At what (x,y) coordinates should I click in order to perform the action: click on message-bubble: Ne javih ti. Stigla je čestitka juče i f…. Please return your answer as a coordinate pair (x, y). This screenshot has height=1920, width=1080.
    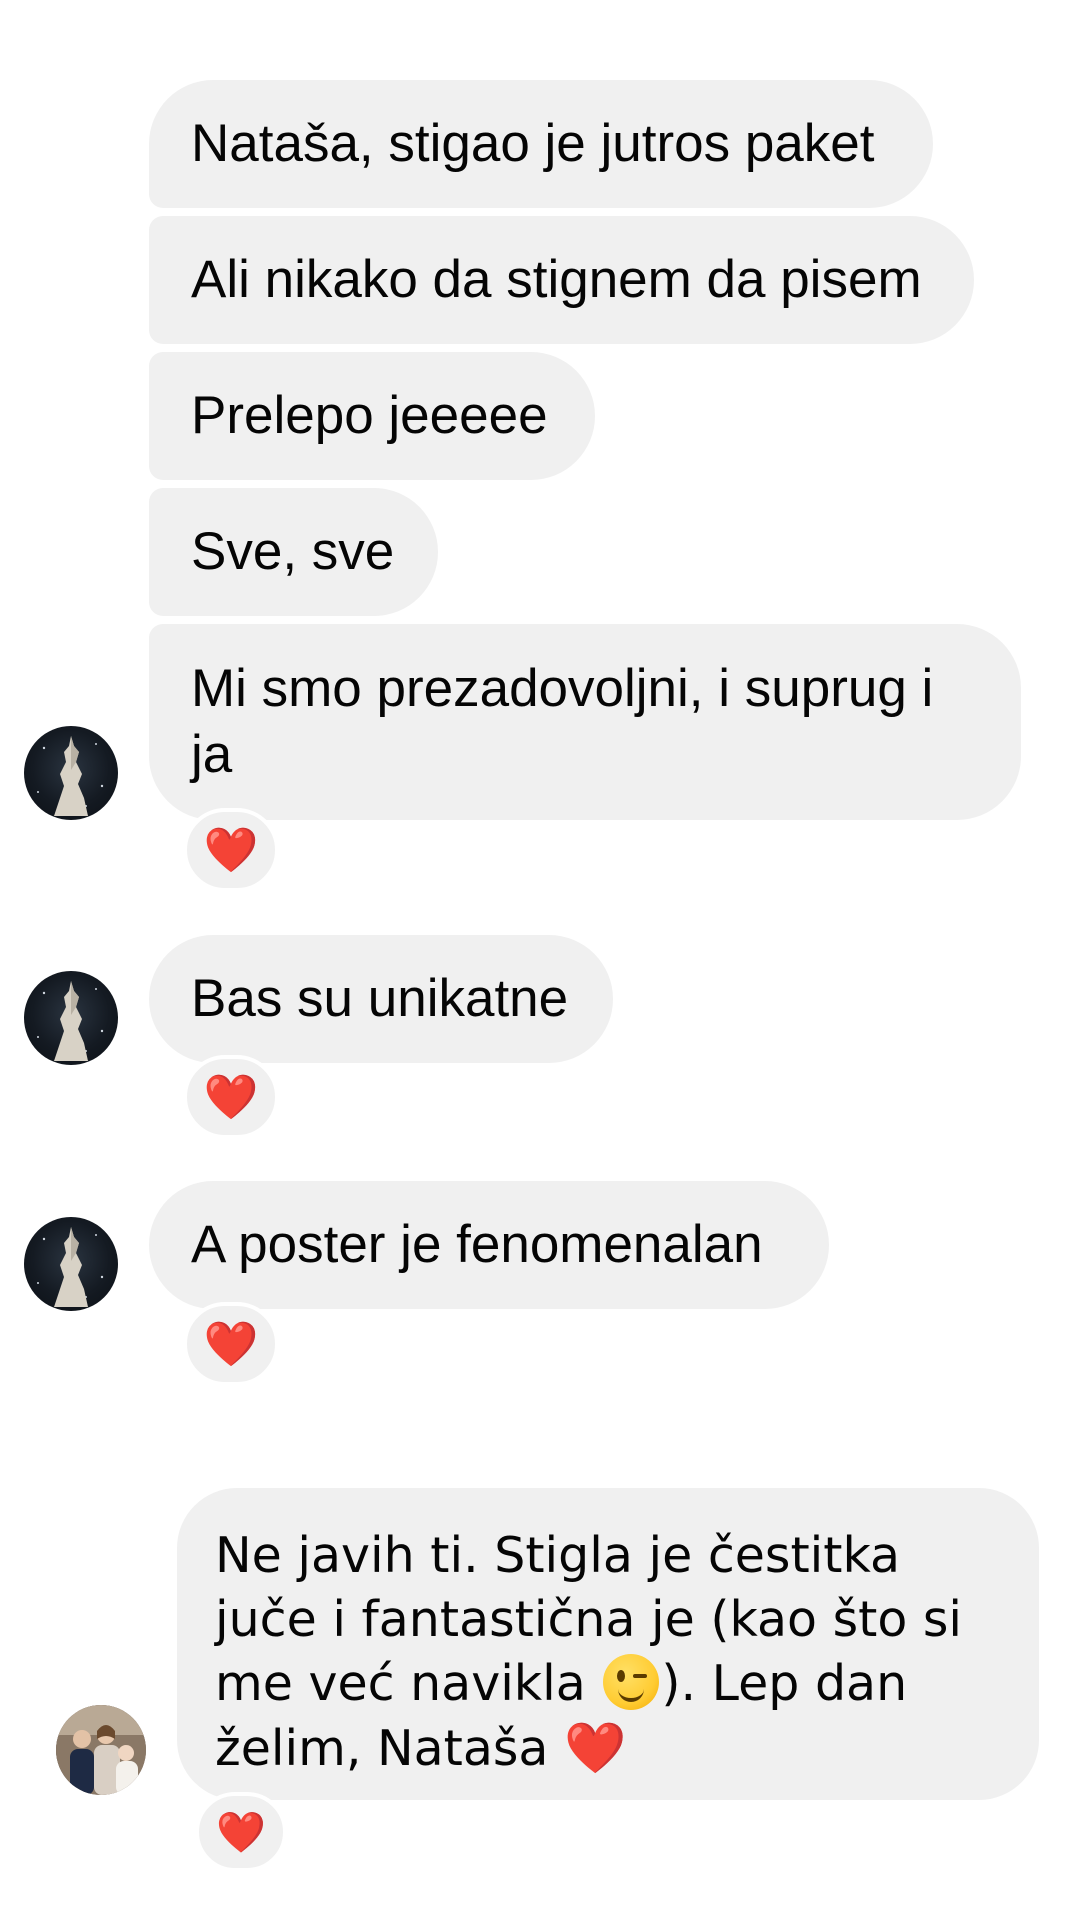
    Looking at the image, I should click on (608, 1644).